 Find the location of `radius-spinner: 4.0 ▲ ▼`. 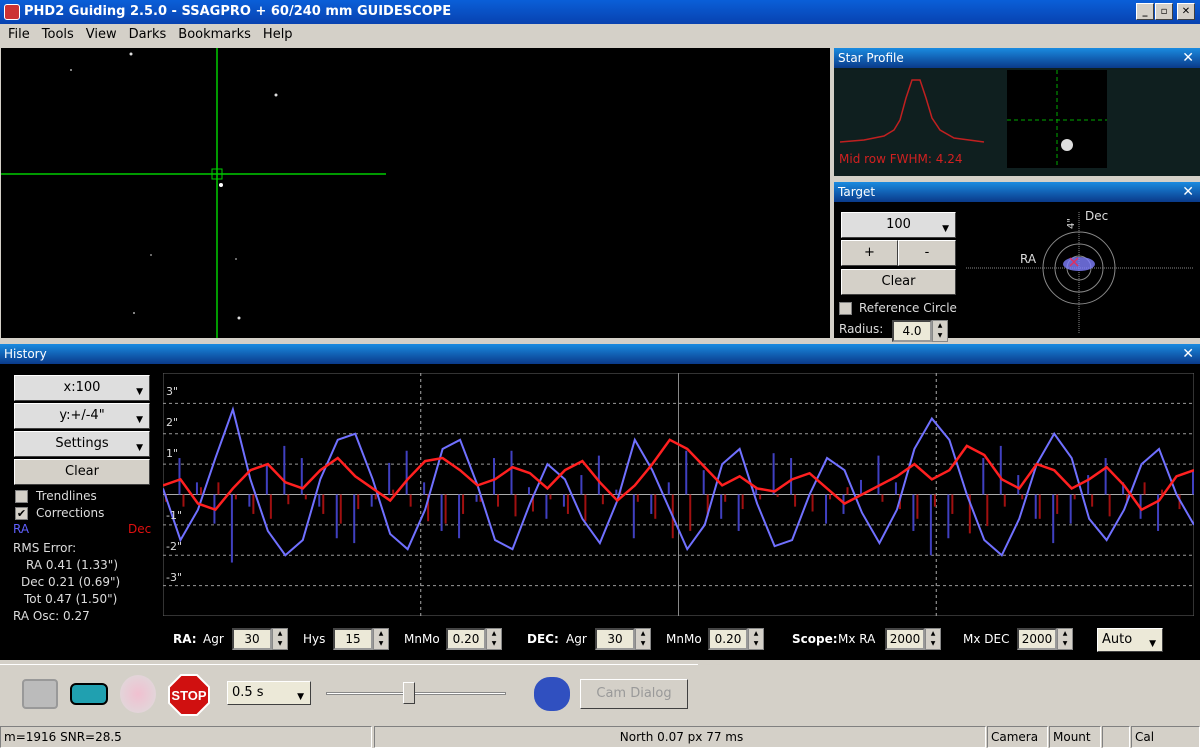

radius-spinner: 4.0 ▲ ▼ is located at coordinates (920, 331).